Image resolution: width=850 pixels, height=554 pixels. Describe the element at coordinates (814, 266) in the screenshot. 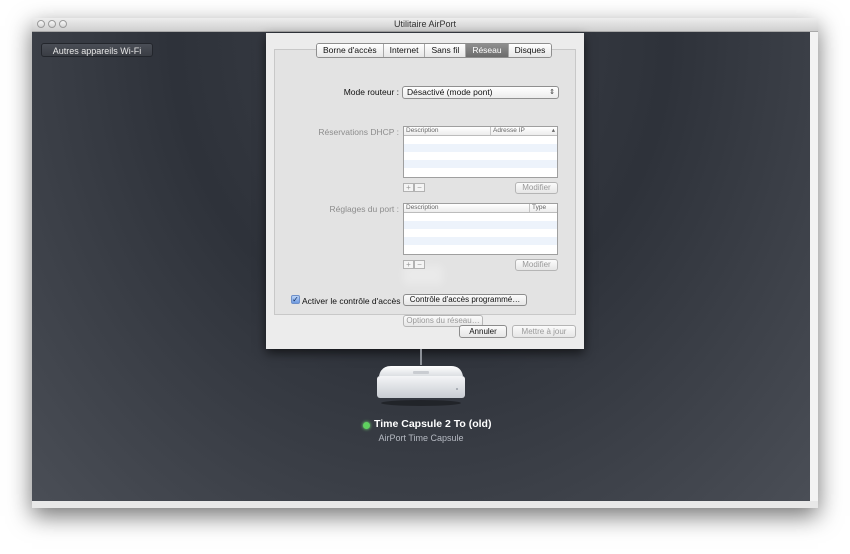

I see `window-right-edge` at that location.